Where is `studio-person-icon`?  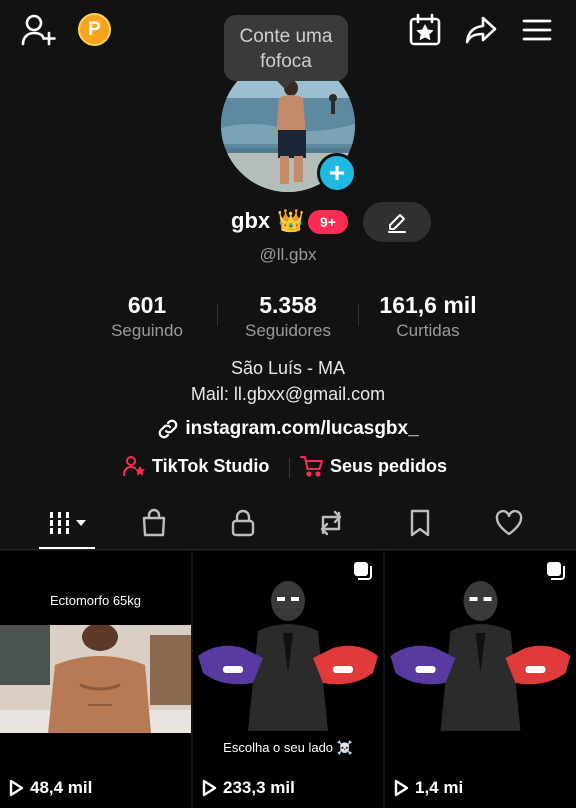
studio-person-icon is located at coordinates (134, 466).